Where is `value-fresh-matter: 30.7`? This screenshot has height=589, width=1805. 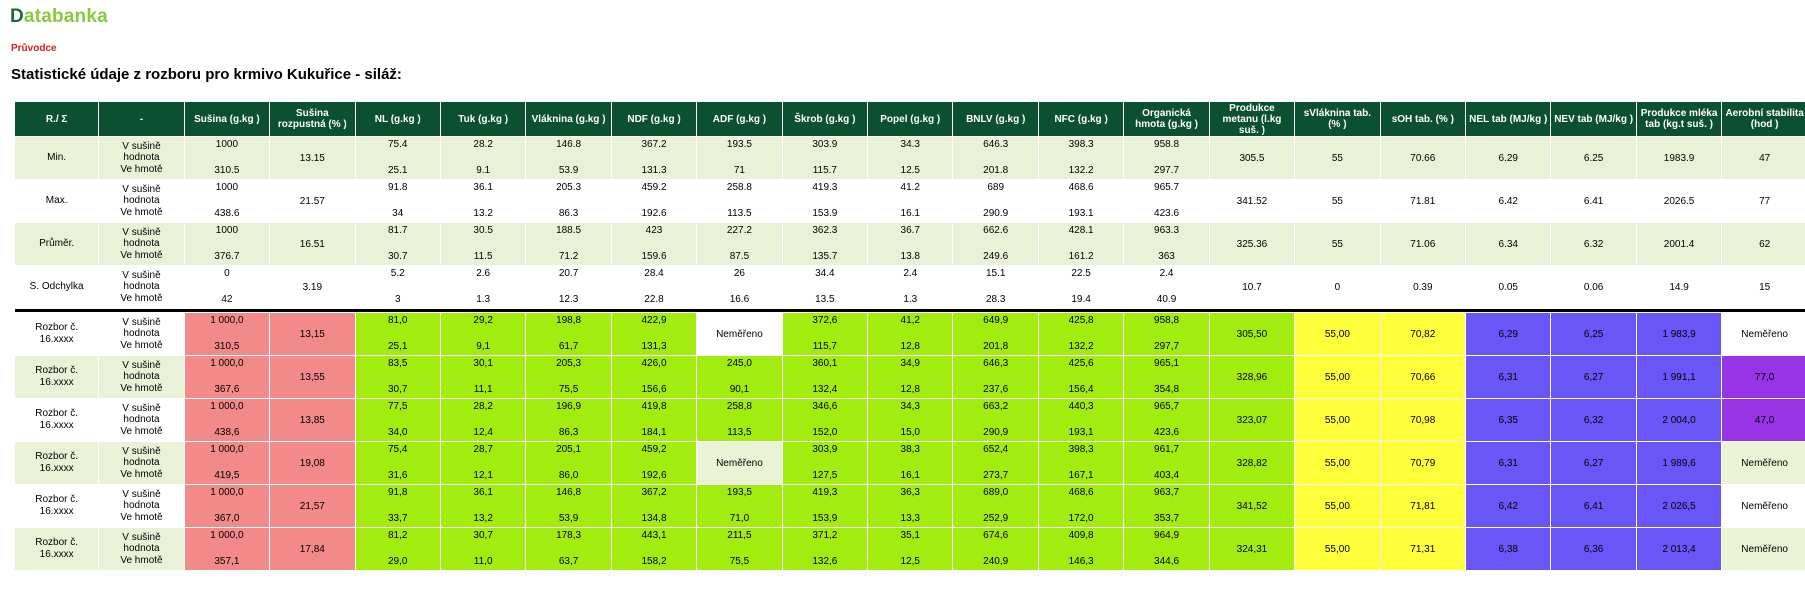
value-fresh-matter: 30.7 is located at coordinates (398, 256).